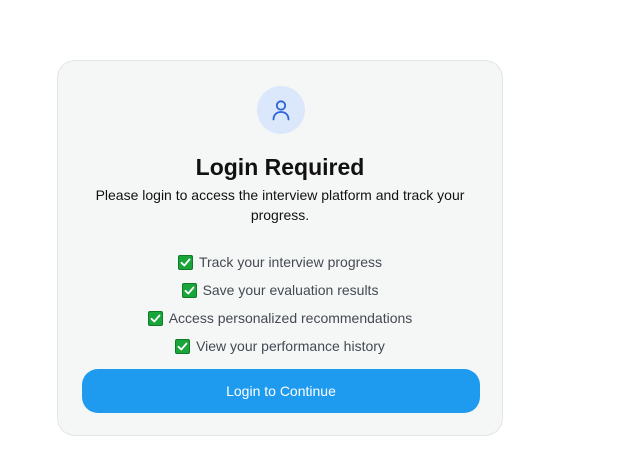 The width and height of the screenshot is (631, 472). I want to click on list-item: Track your interview progress, so click(280, 262).